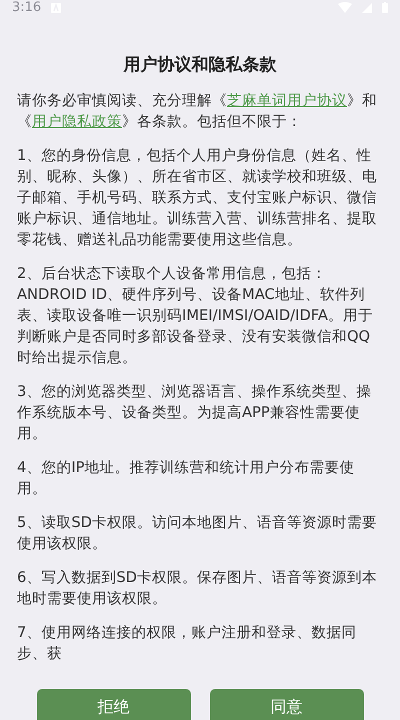  I want to click on dialog-title: 用户协议和隐私条款, so click(200, 65).